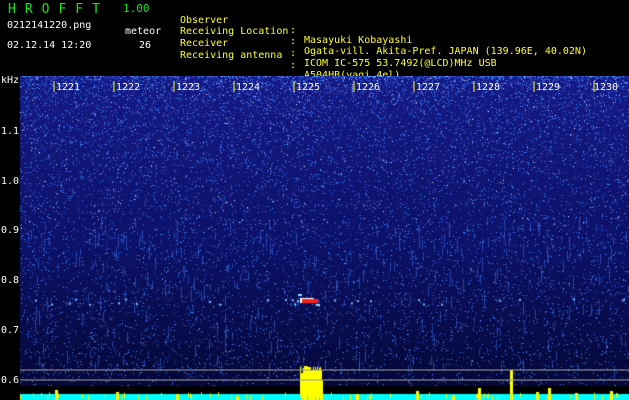  I want to click on time-label: 1227, so click(428, 87).